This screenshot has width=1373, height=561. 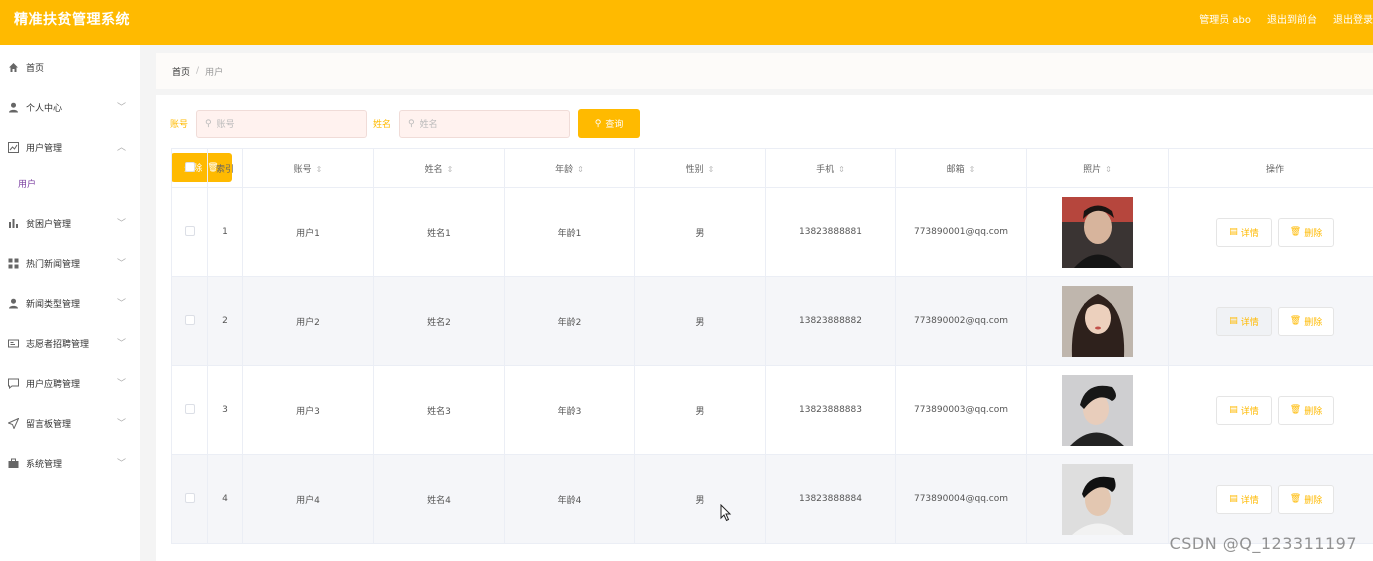 What do you see at coordinates (439, 232) in the screenshot?
I see `cell-name: 姓名1` at bounding box center [439, 232].